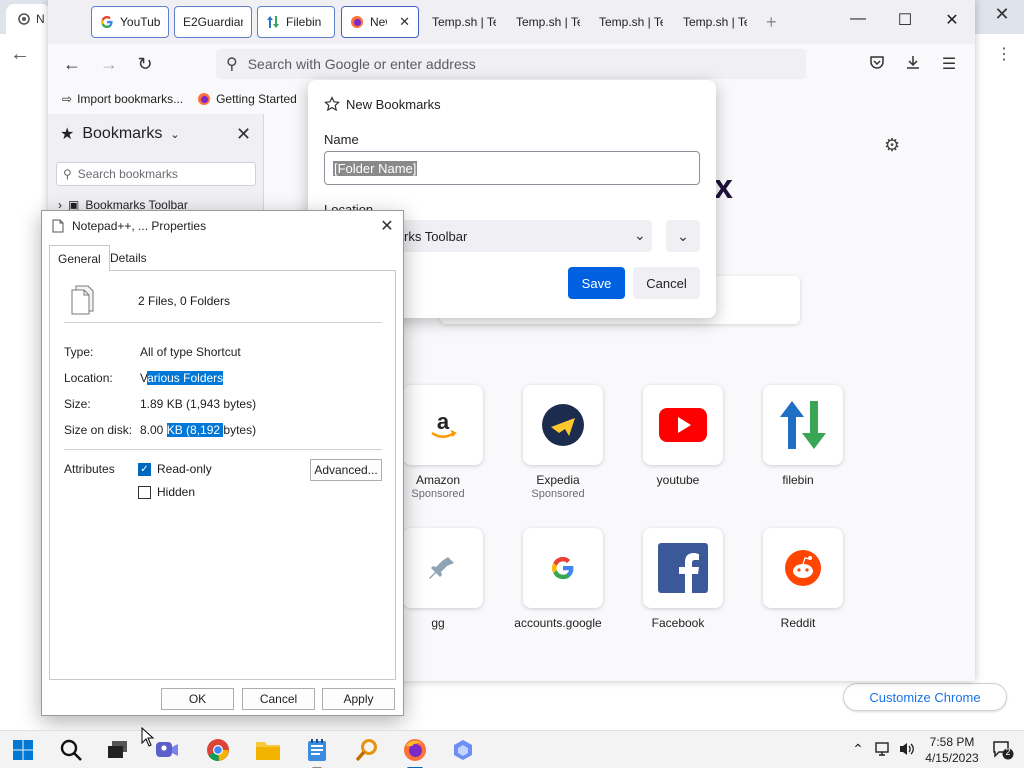 The image size is (1024, 768). Describe the element at coordinates (1002, 14) in the screenshot. I see `chrome-close-icon: ✕` at that location.